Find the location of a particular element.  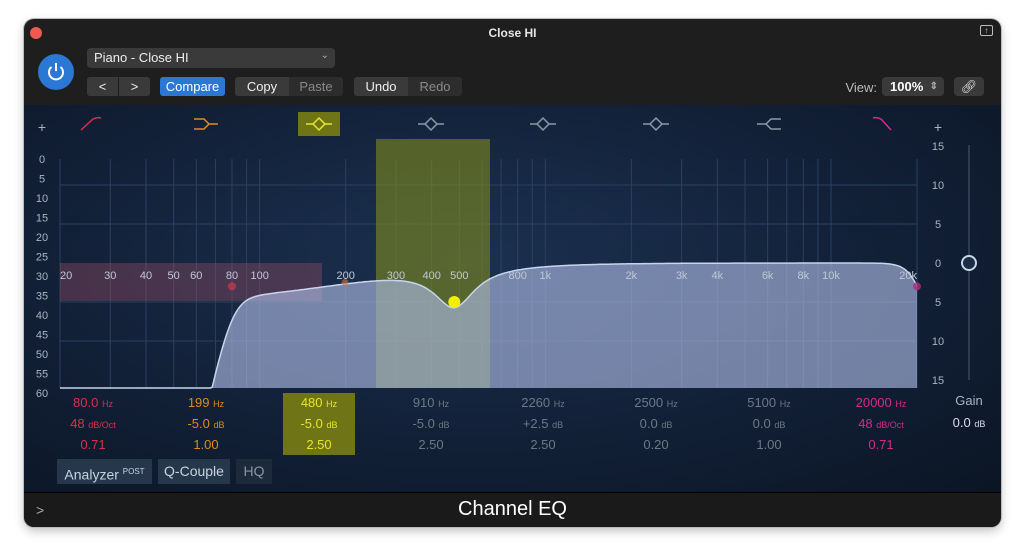

preset-dropdown: Piano - Close HI ⌄ is located at coordinates (211, 58).